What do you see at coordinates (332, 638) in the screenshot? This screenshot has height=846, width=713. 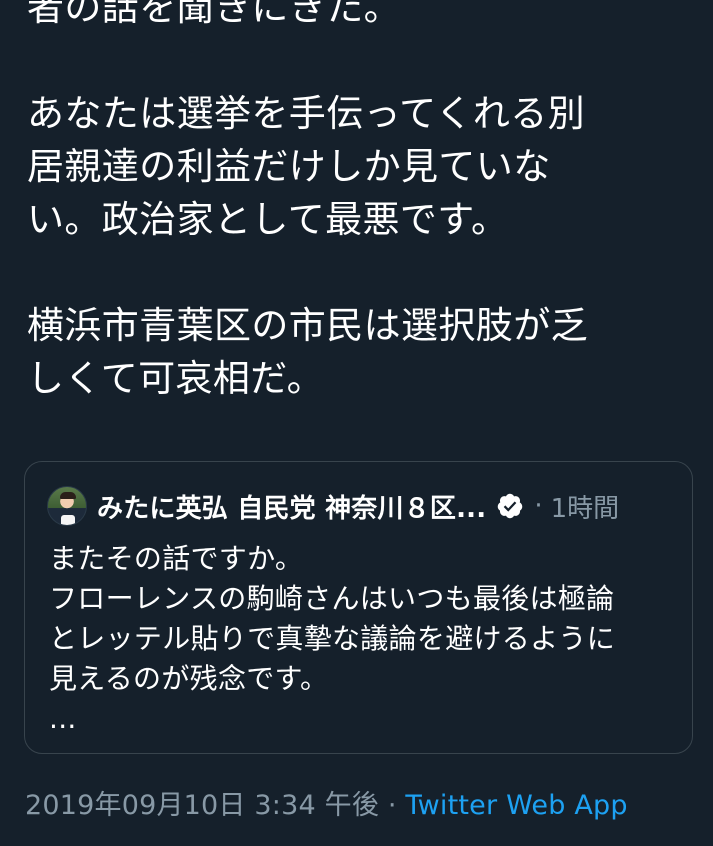 I see `quoted-tweet-text-line: とレッテル貼りで真摯な議論を避けるように` at bounding box center [332, 638].